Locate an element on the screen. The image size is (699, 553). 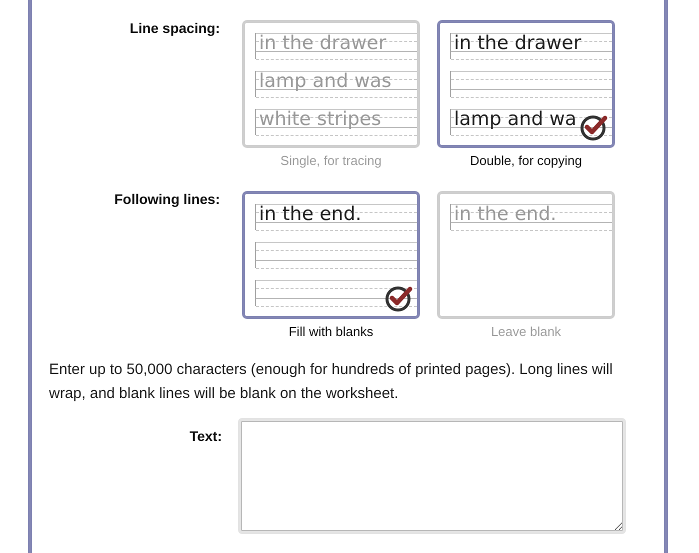
option-tile: in the end. is located at coordinates (331, 255).